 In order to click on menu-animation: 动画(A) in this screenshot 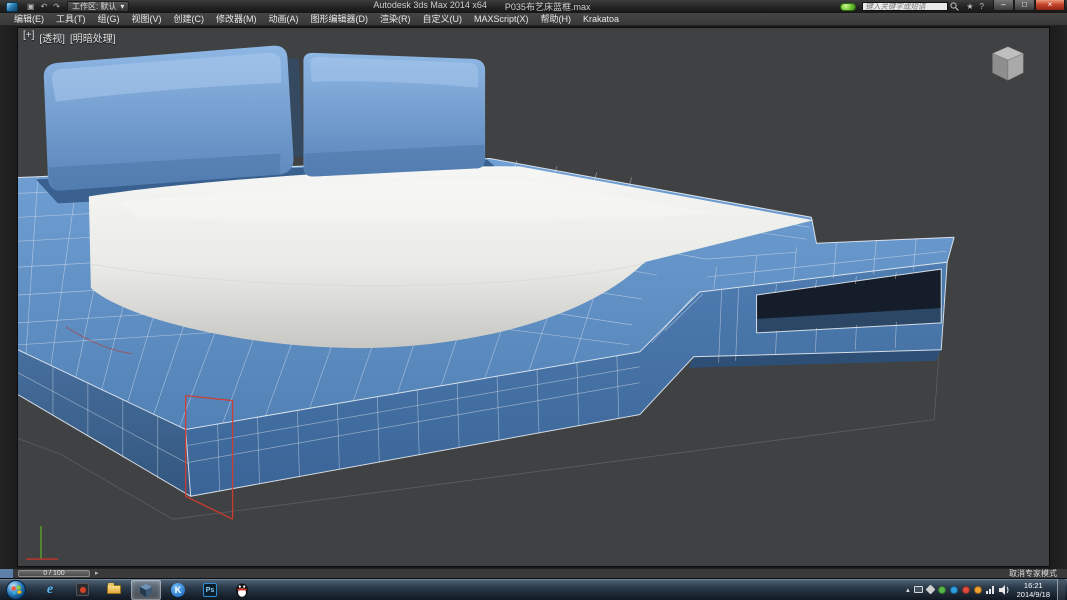, I will do `click(284, 19)`.